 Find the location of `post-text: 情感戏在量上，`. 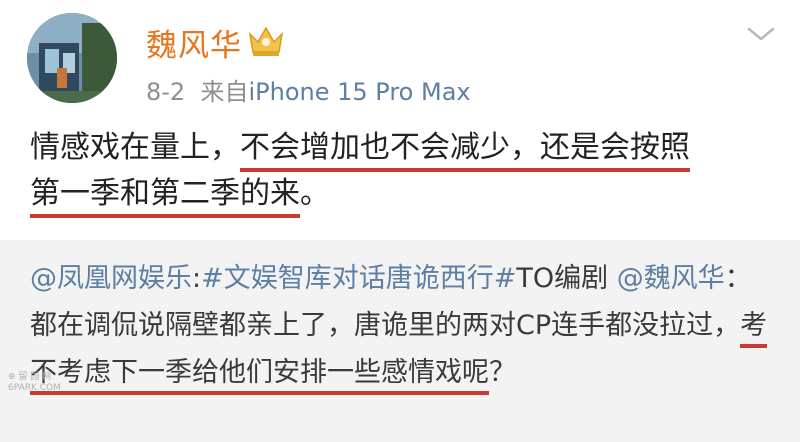

post-text: 情感戏在量上， is located at coordinates (135, 147).